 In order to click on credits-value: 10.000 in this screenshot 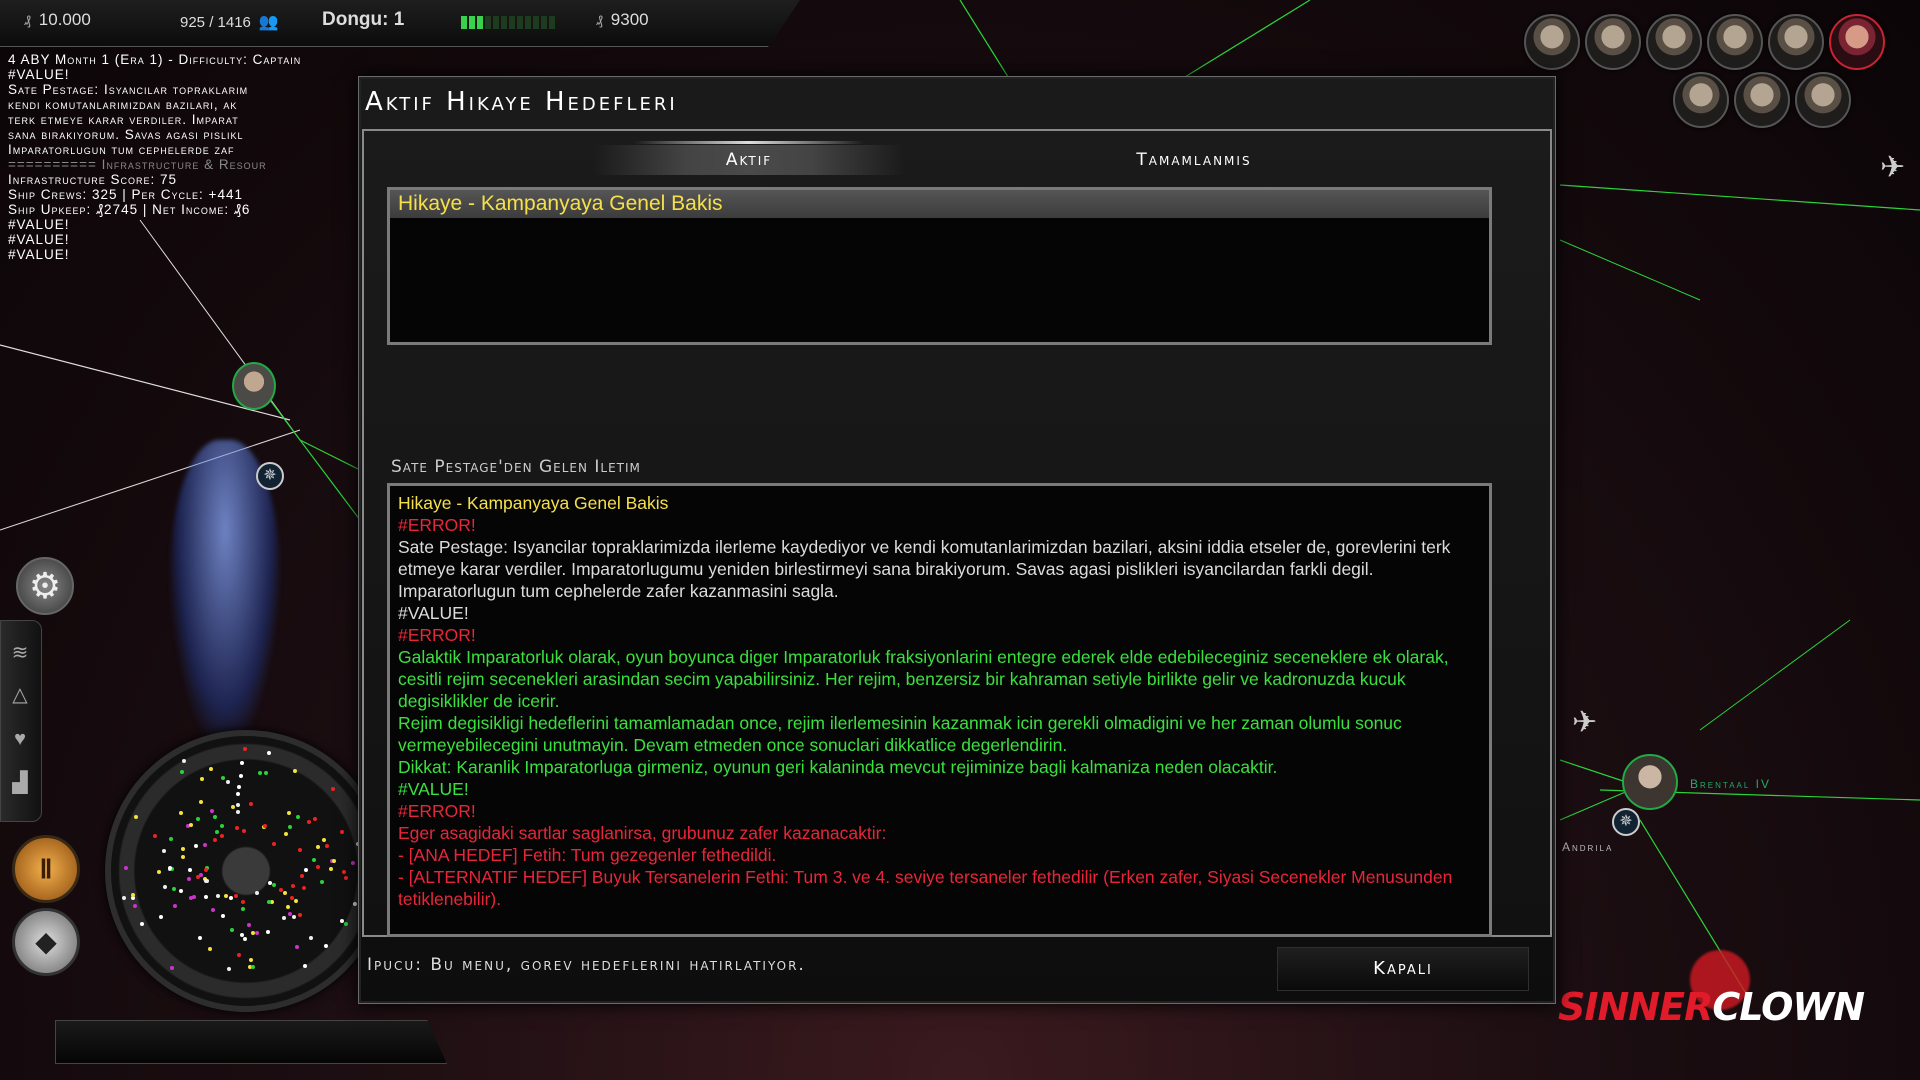, I will do `click(64, 19)`.